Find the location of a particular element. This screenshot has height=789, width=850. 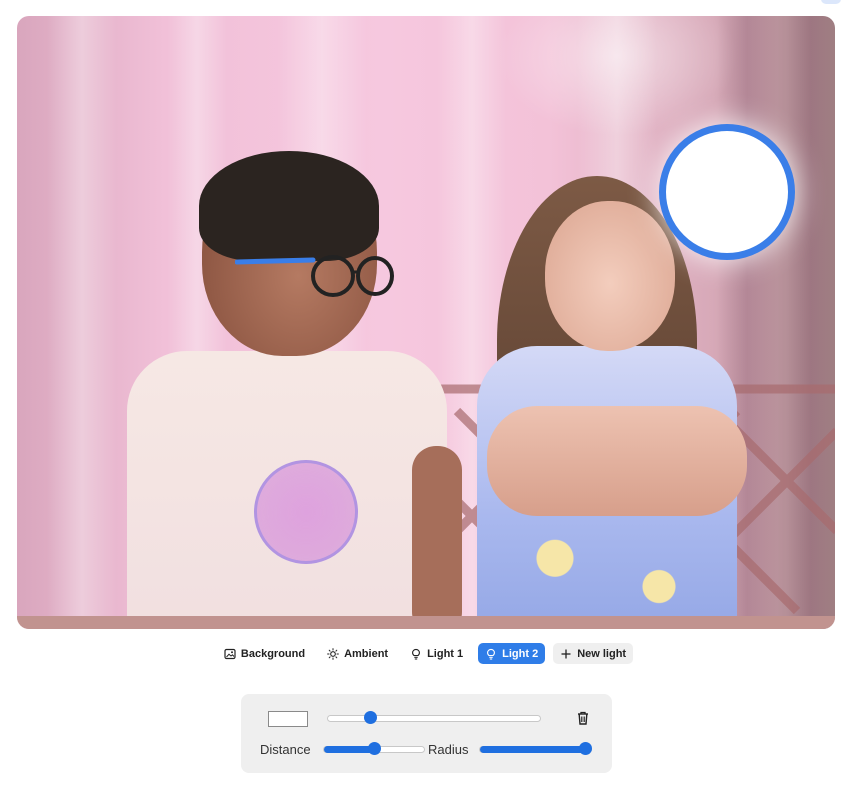

boy-hair is located at coordinates (289, 206).